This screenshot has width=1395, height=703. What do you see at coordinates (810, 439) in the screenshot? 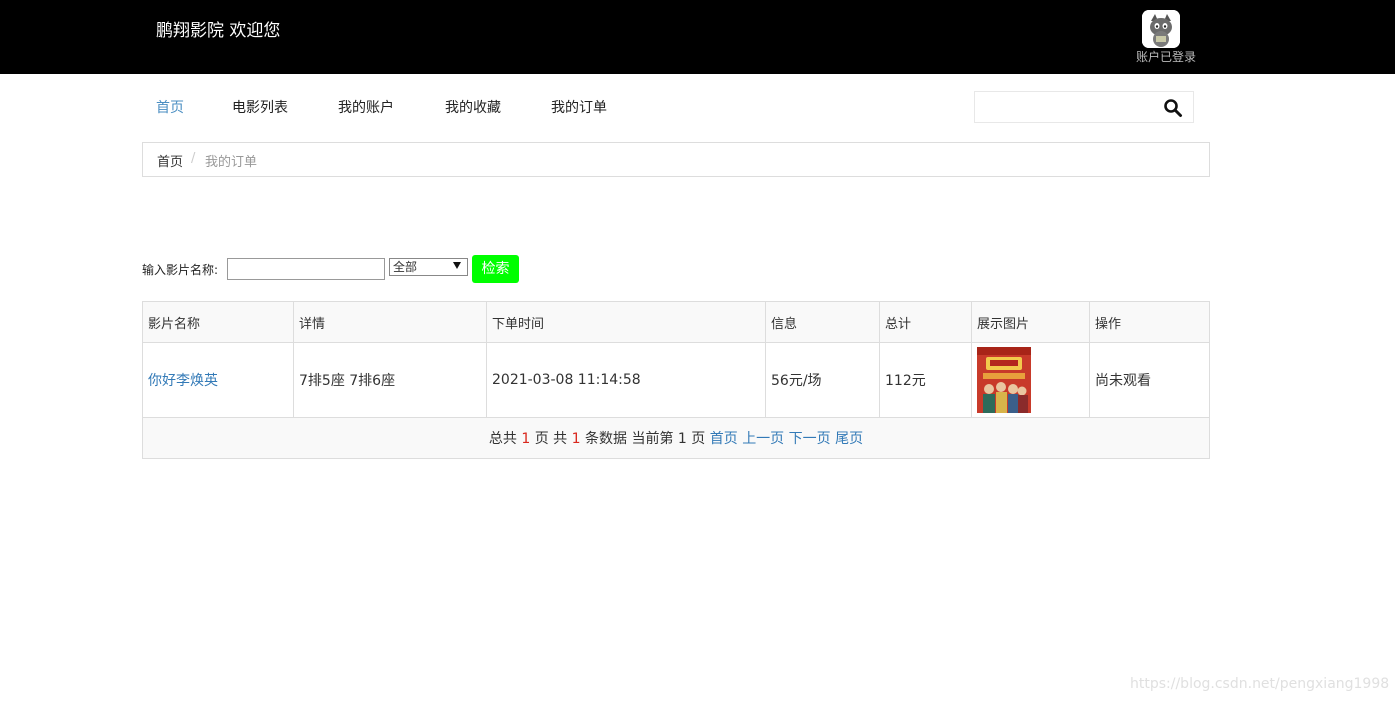
I see `next-page-link: 下一页` at bounding box center [810, 439].